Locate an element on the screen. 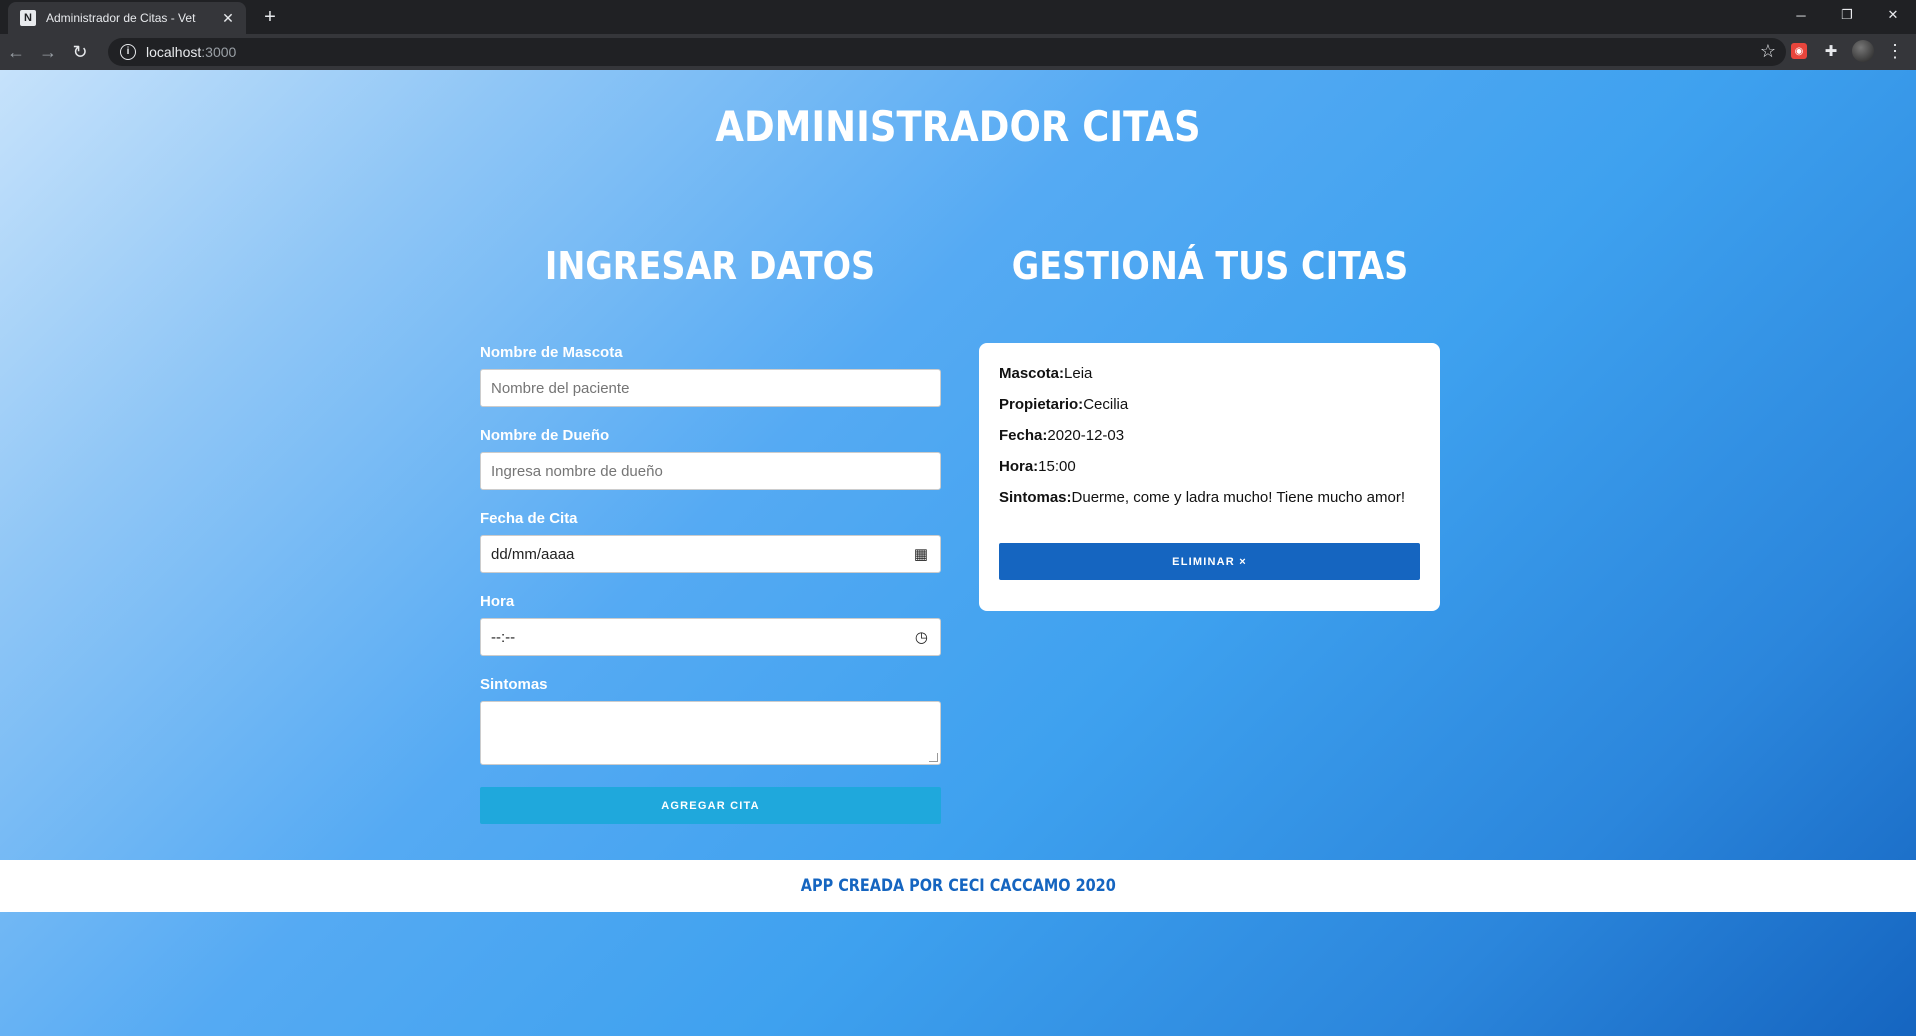 The image size is (1916, 1036). calendar-icon: ▦ is located at coordinates (921, 554).